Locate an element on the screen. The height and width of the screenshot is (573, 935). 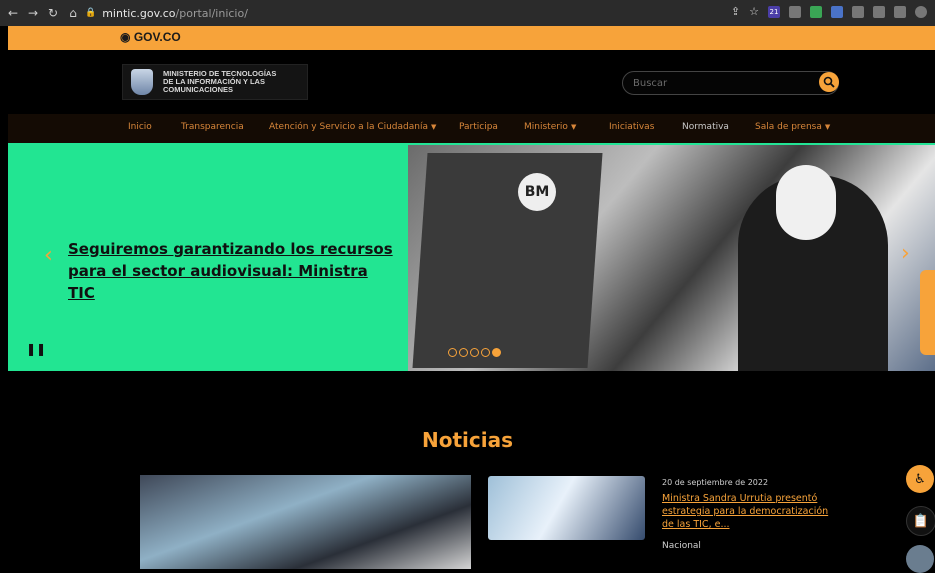
home-icon: ⌂ is located at coordinates (73, 13).